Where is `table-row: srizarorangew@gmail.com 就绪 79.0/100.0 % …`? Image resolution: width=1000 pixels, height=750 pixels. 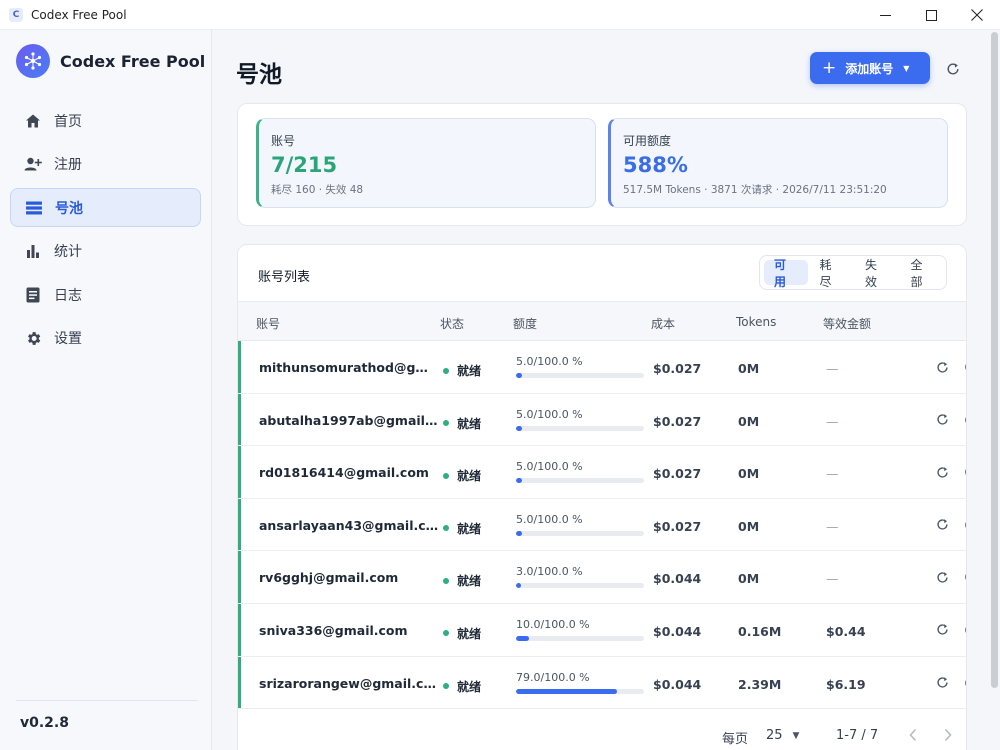 table-row: srizarorangew@gmail.com 就绪 79.0/100.0 % … is located at coordinates (602, 683).